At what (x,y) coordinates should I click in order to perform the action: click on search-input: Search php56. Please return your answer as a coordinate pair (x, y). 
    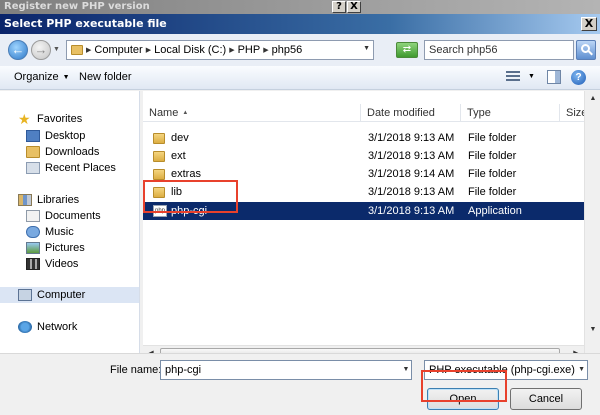
    Looking at the image, I should click on (499, 50).